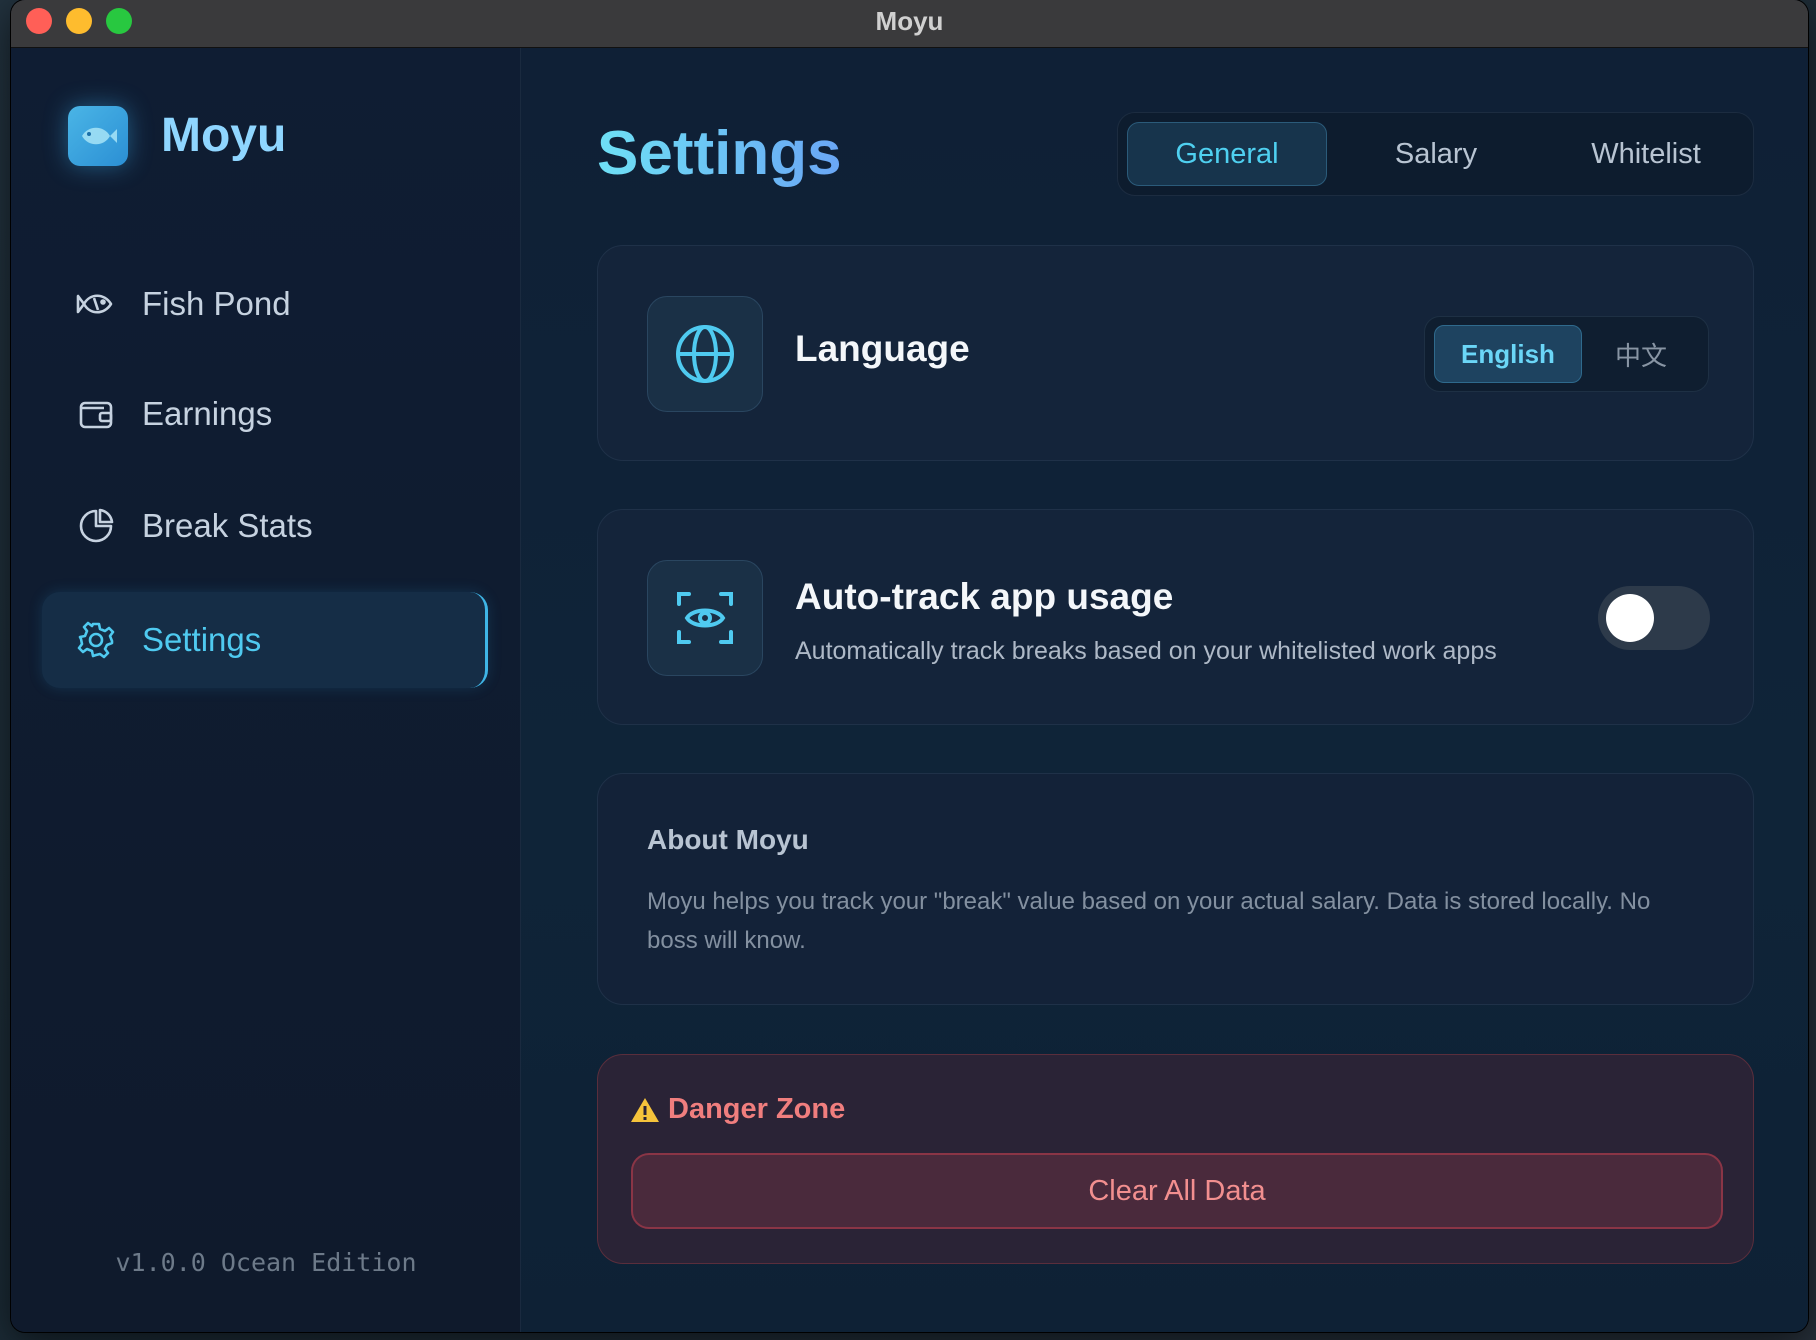  I want to click on sidebar-item-label: Break Stats, so click(227, 525).